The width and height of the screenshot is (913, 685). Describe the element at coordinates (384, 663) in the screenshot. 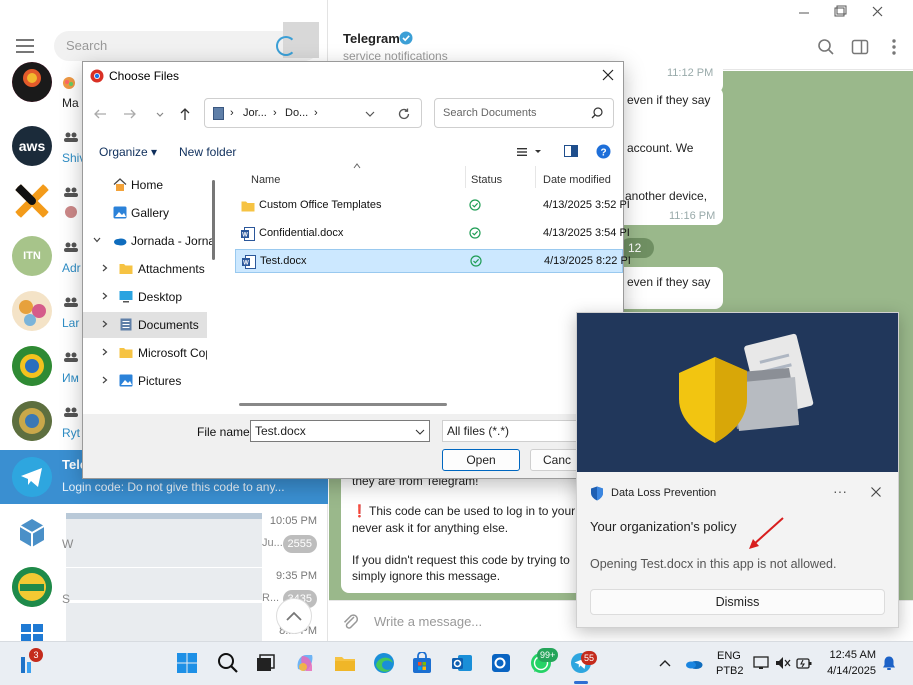

I see `edge-icon` at that location.